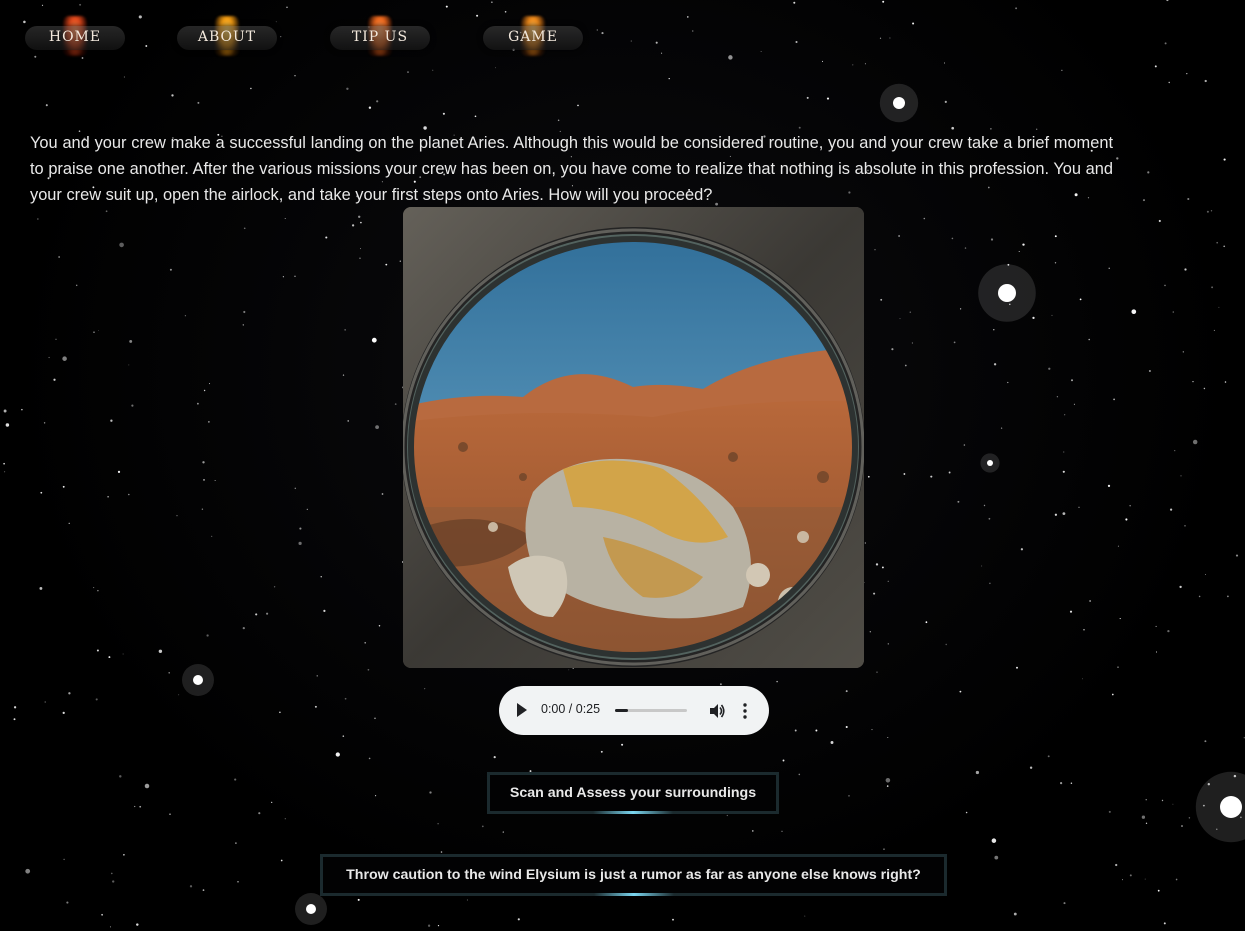  Describe the element at coordinates (1231, 807) in the screenshot. I see `bright-star` at that location.